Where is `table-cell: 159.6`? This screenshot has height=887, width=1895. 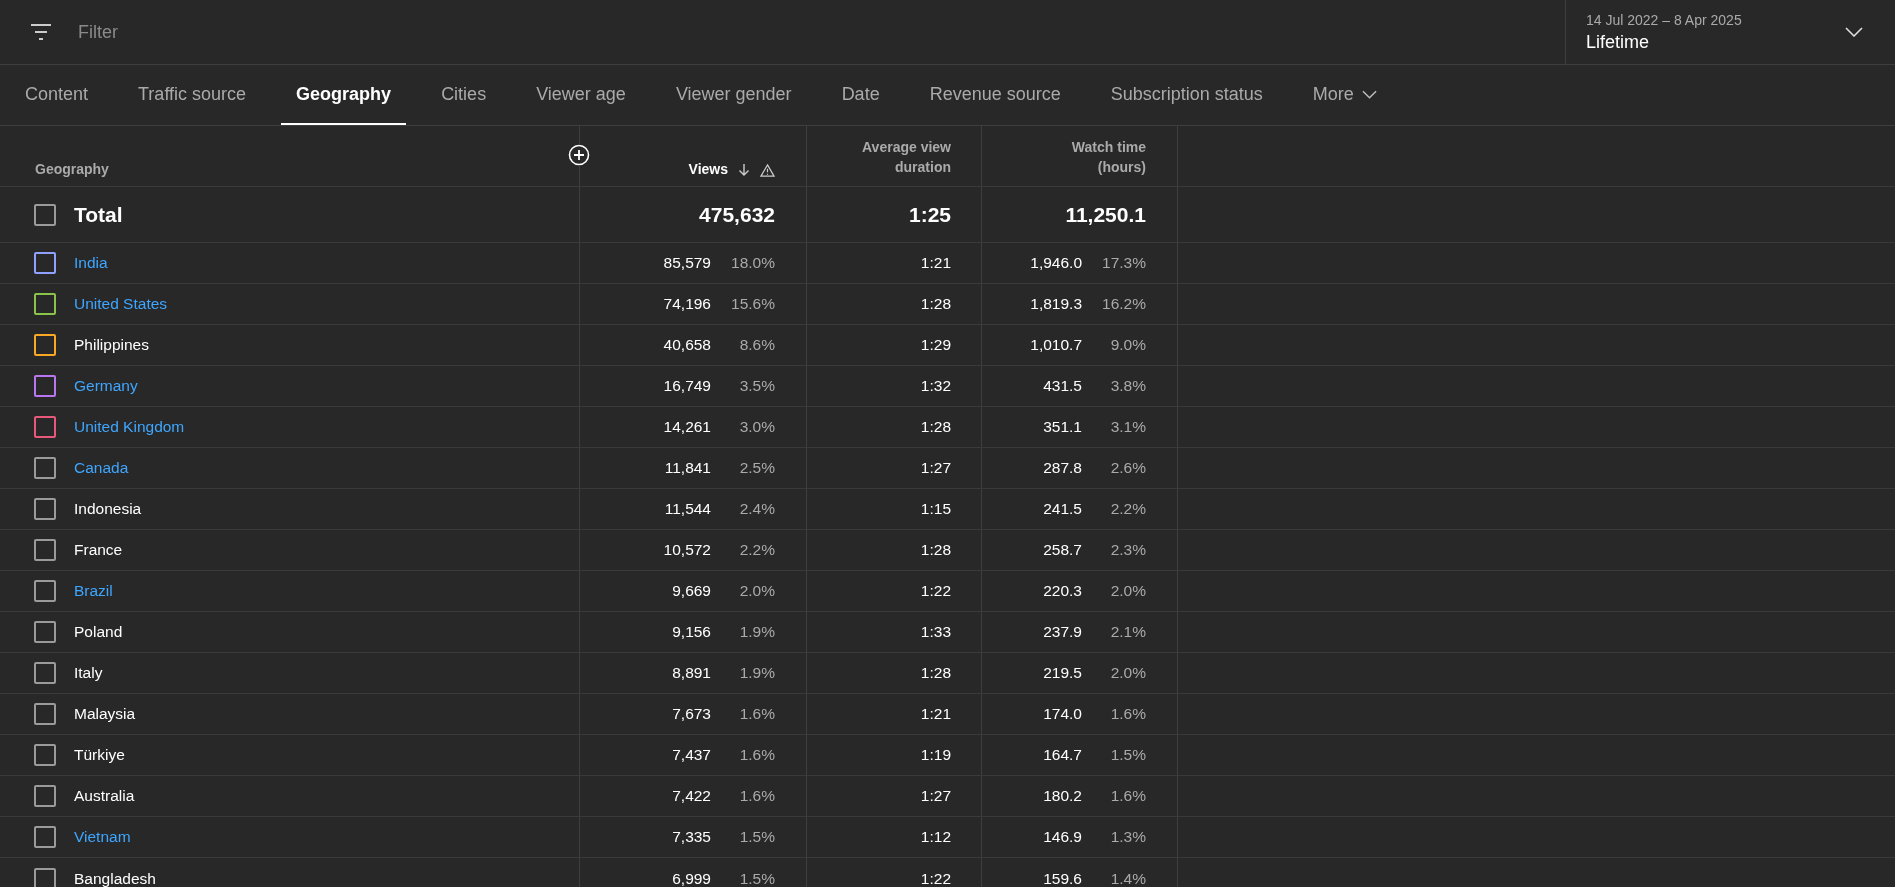
table-cell: 159.6 is located at coordinates (1062, 878).